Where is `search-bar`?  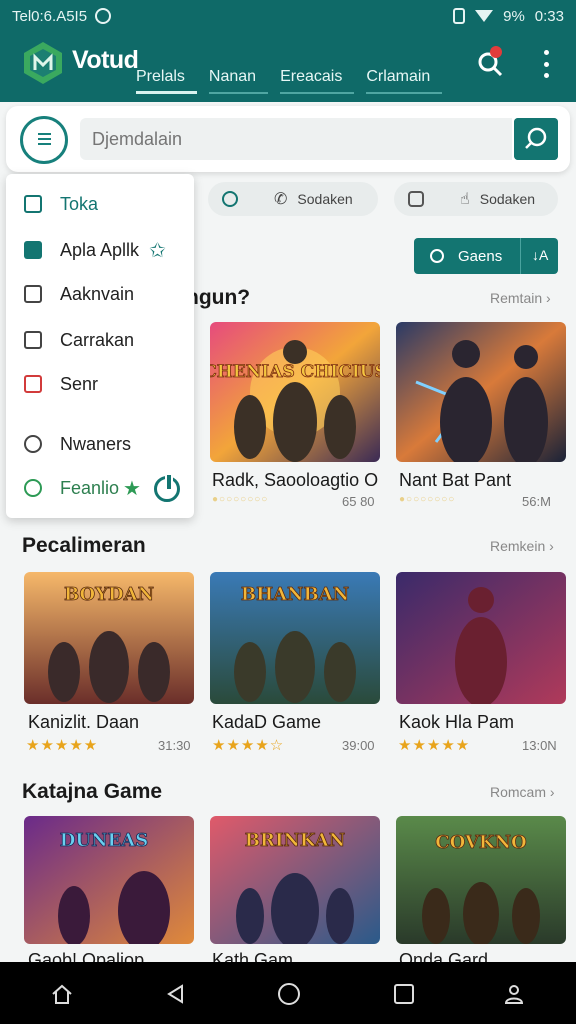 search-bar is located at coordinates (288, 139).